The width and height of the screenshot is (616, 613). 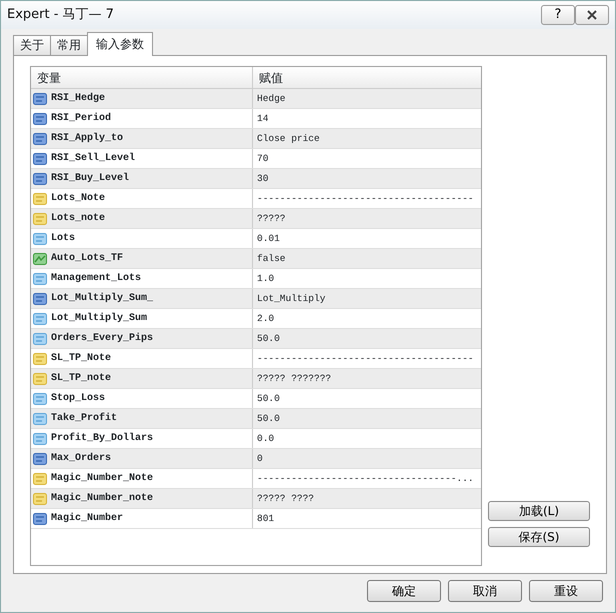 What do you see at coordinates (78, 99) in the screenshot?
I see `parameter-name: RSI_Hedge` at bounding box center [78, 99].